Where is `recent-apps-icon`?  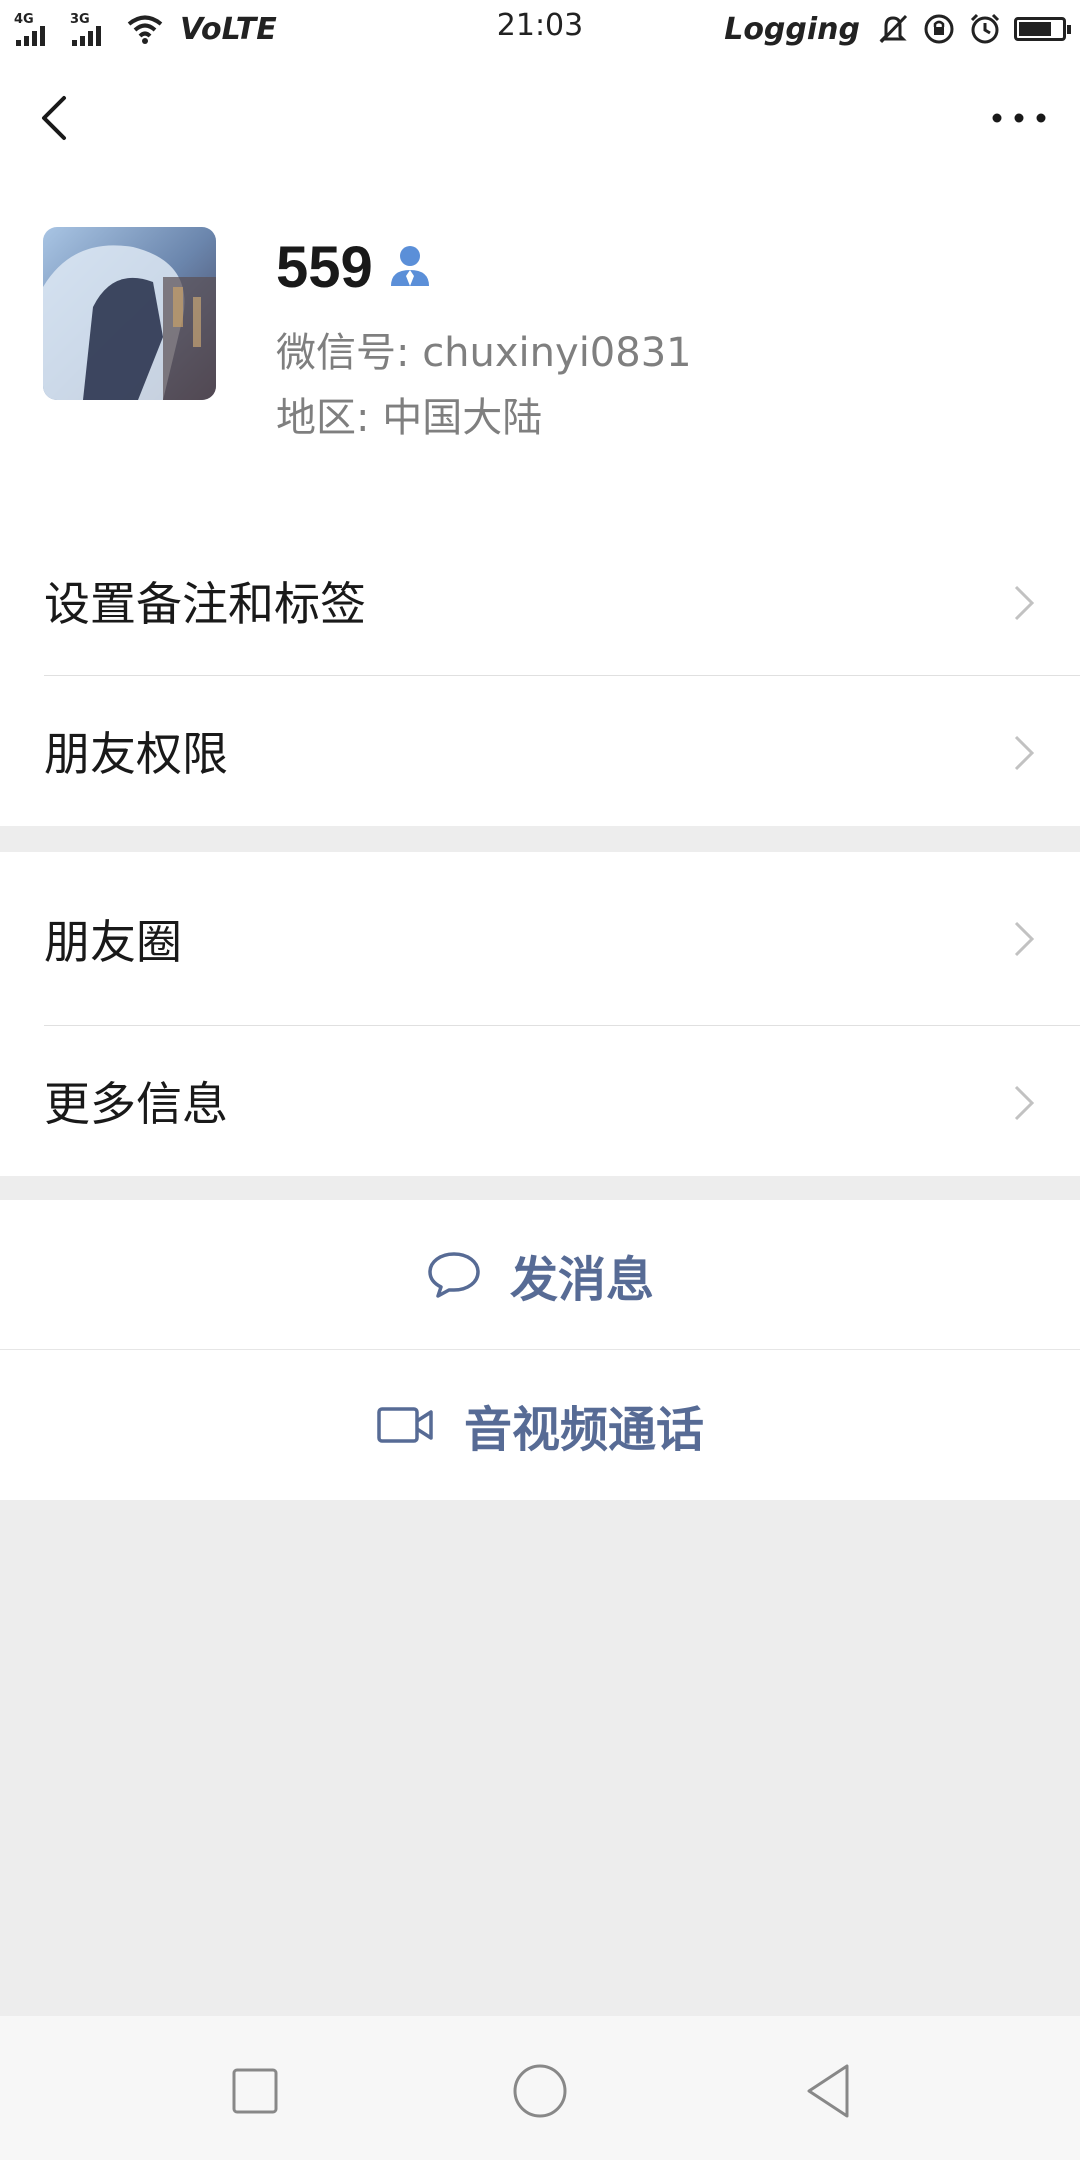 recent-apps-icon is located at coordinates (255, 2091).